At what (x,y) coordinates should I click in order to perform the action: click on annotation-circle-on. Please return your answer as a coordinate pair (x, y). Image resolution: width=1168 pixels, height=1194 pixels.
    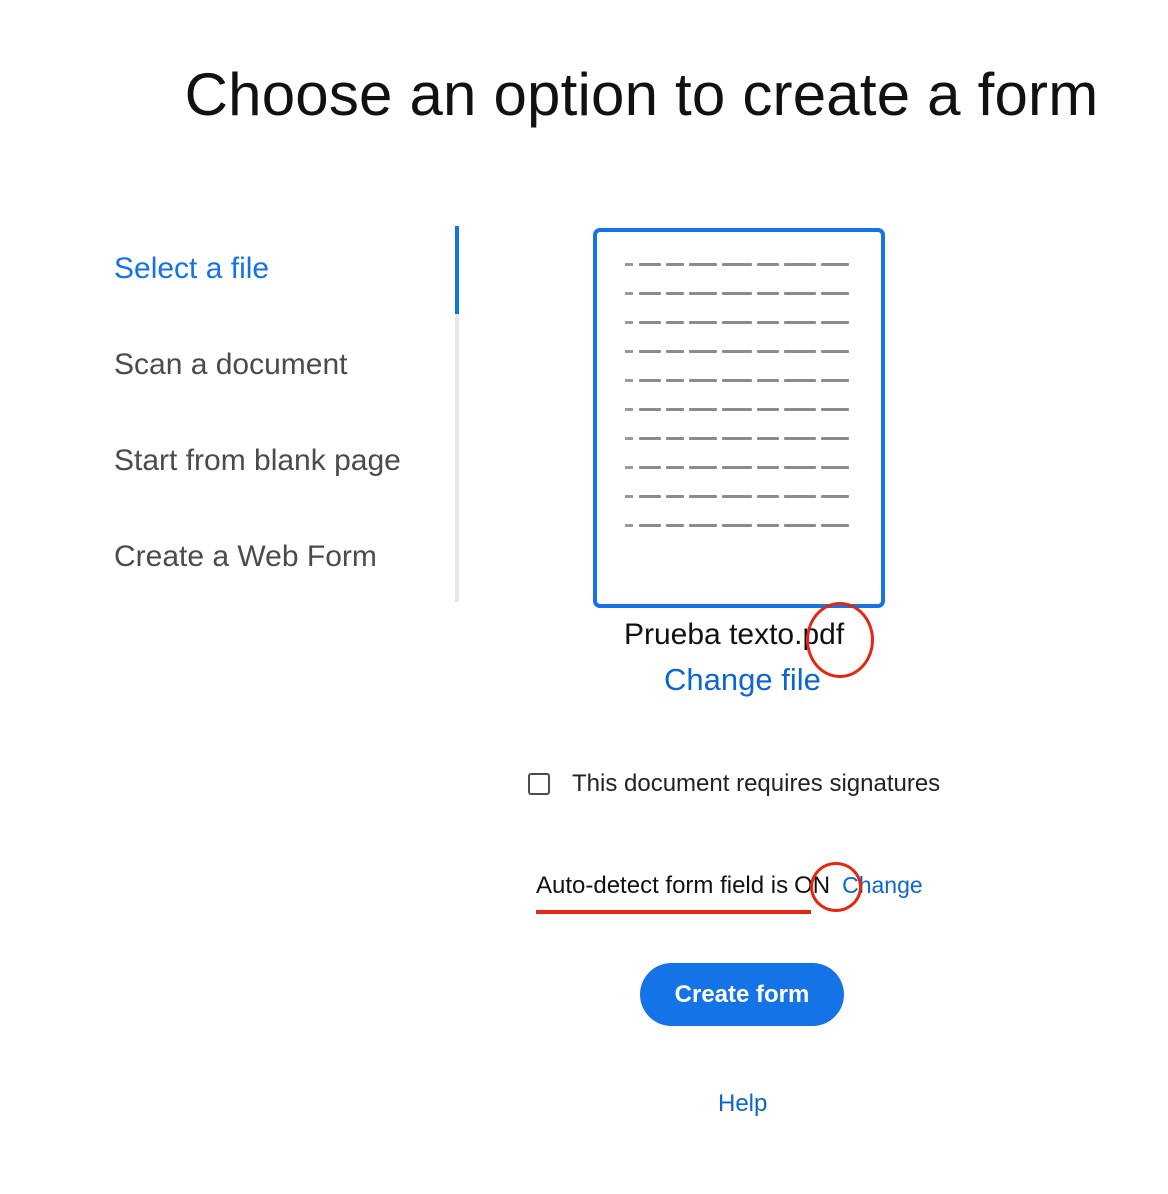
    Looking at the image, I should click on (836, 887).